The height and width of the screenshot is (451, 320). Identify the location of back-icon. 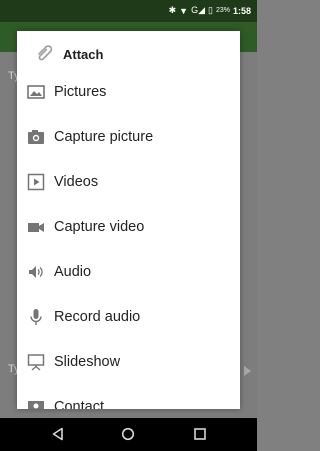
(58, 434).